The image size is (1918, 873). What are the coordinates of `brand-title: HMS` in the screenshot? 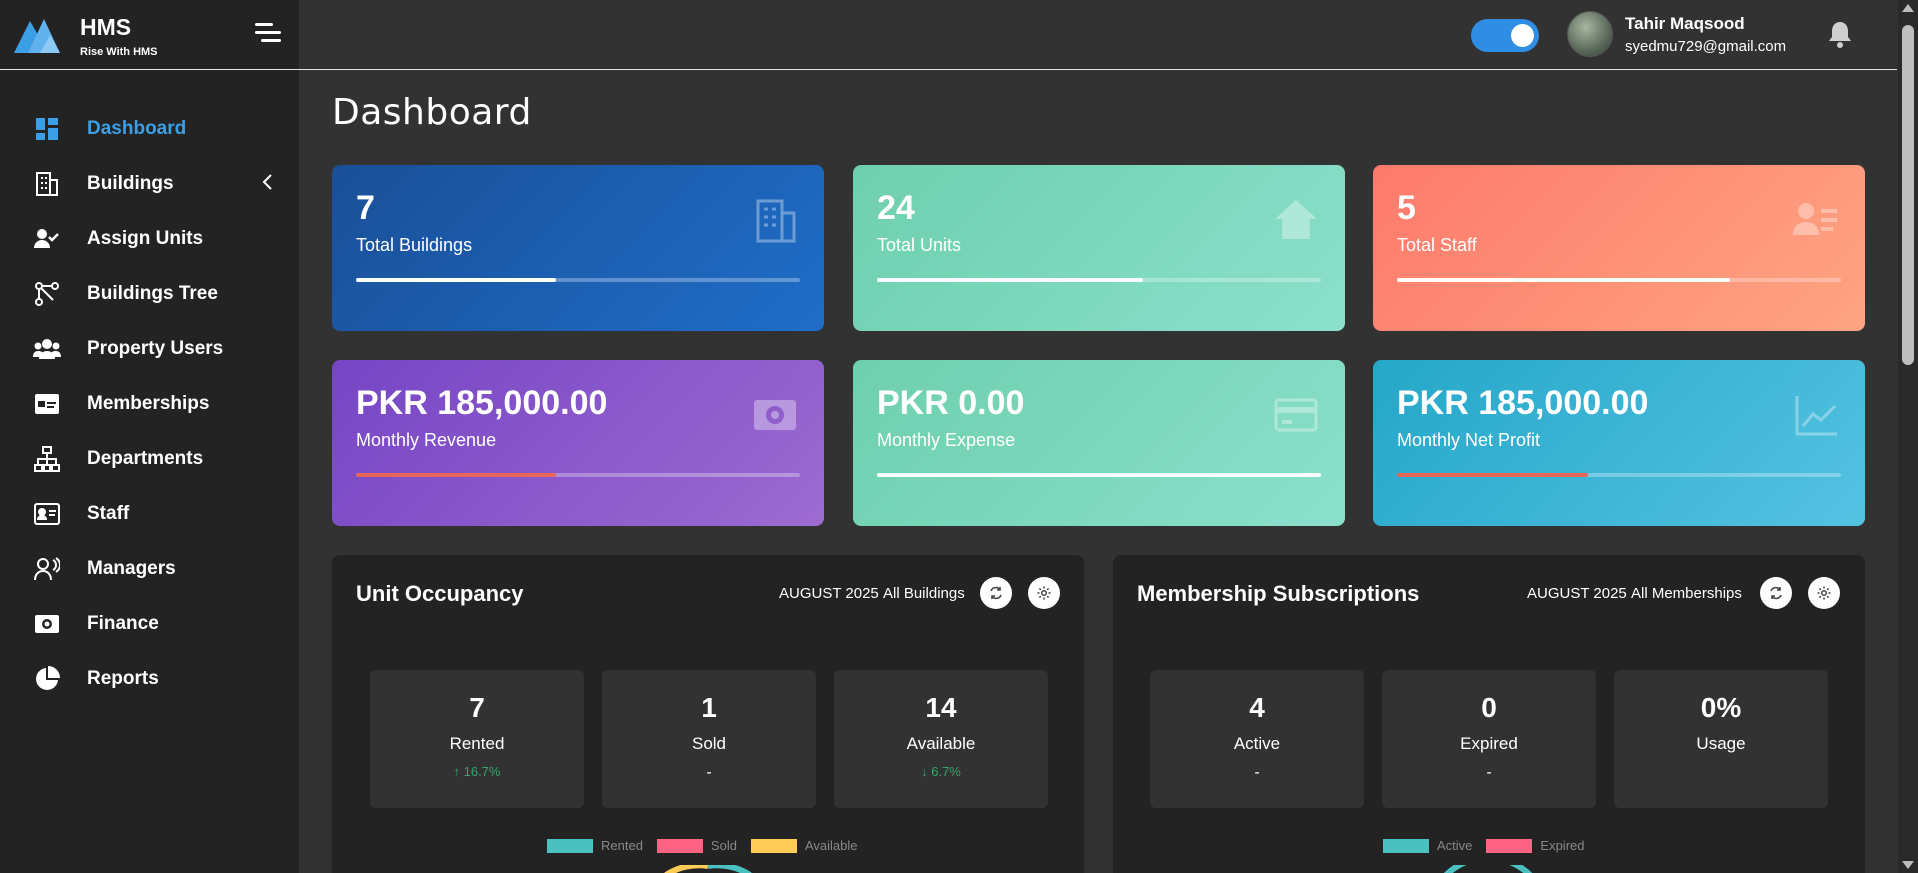 It's located at (106, 27).